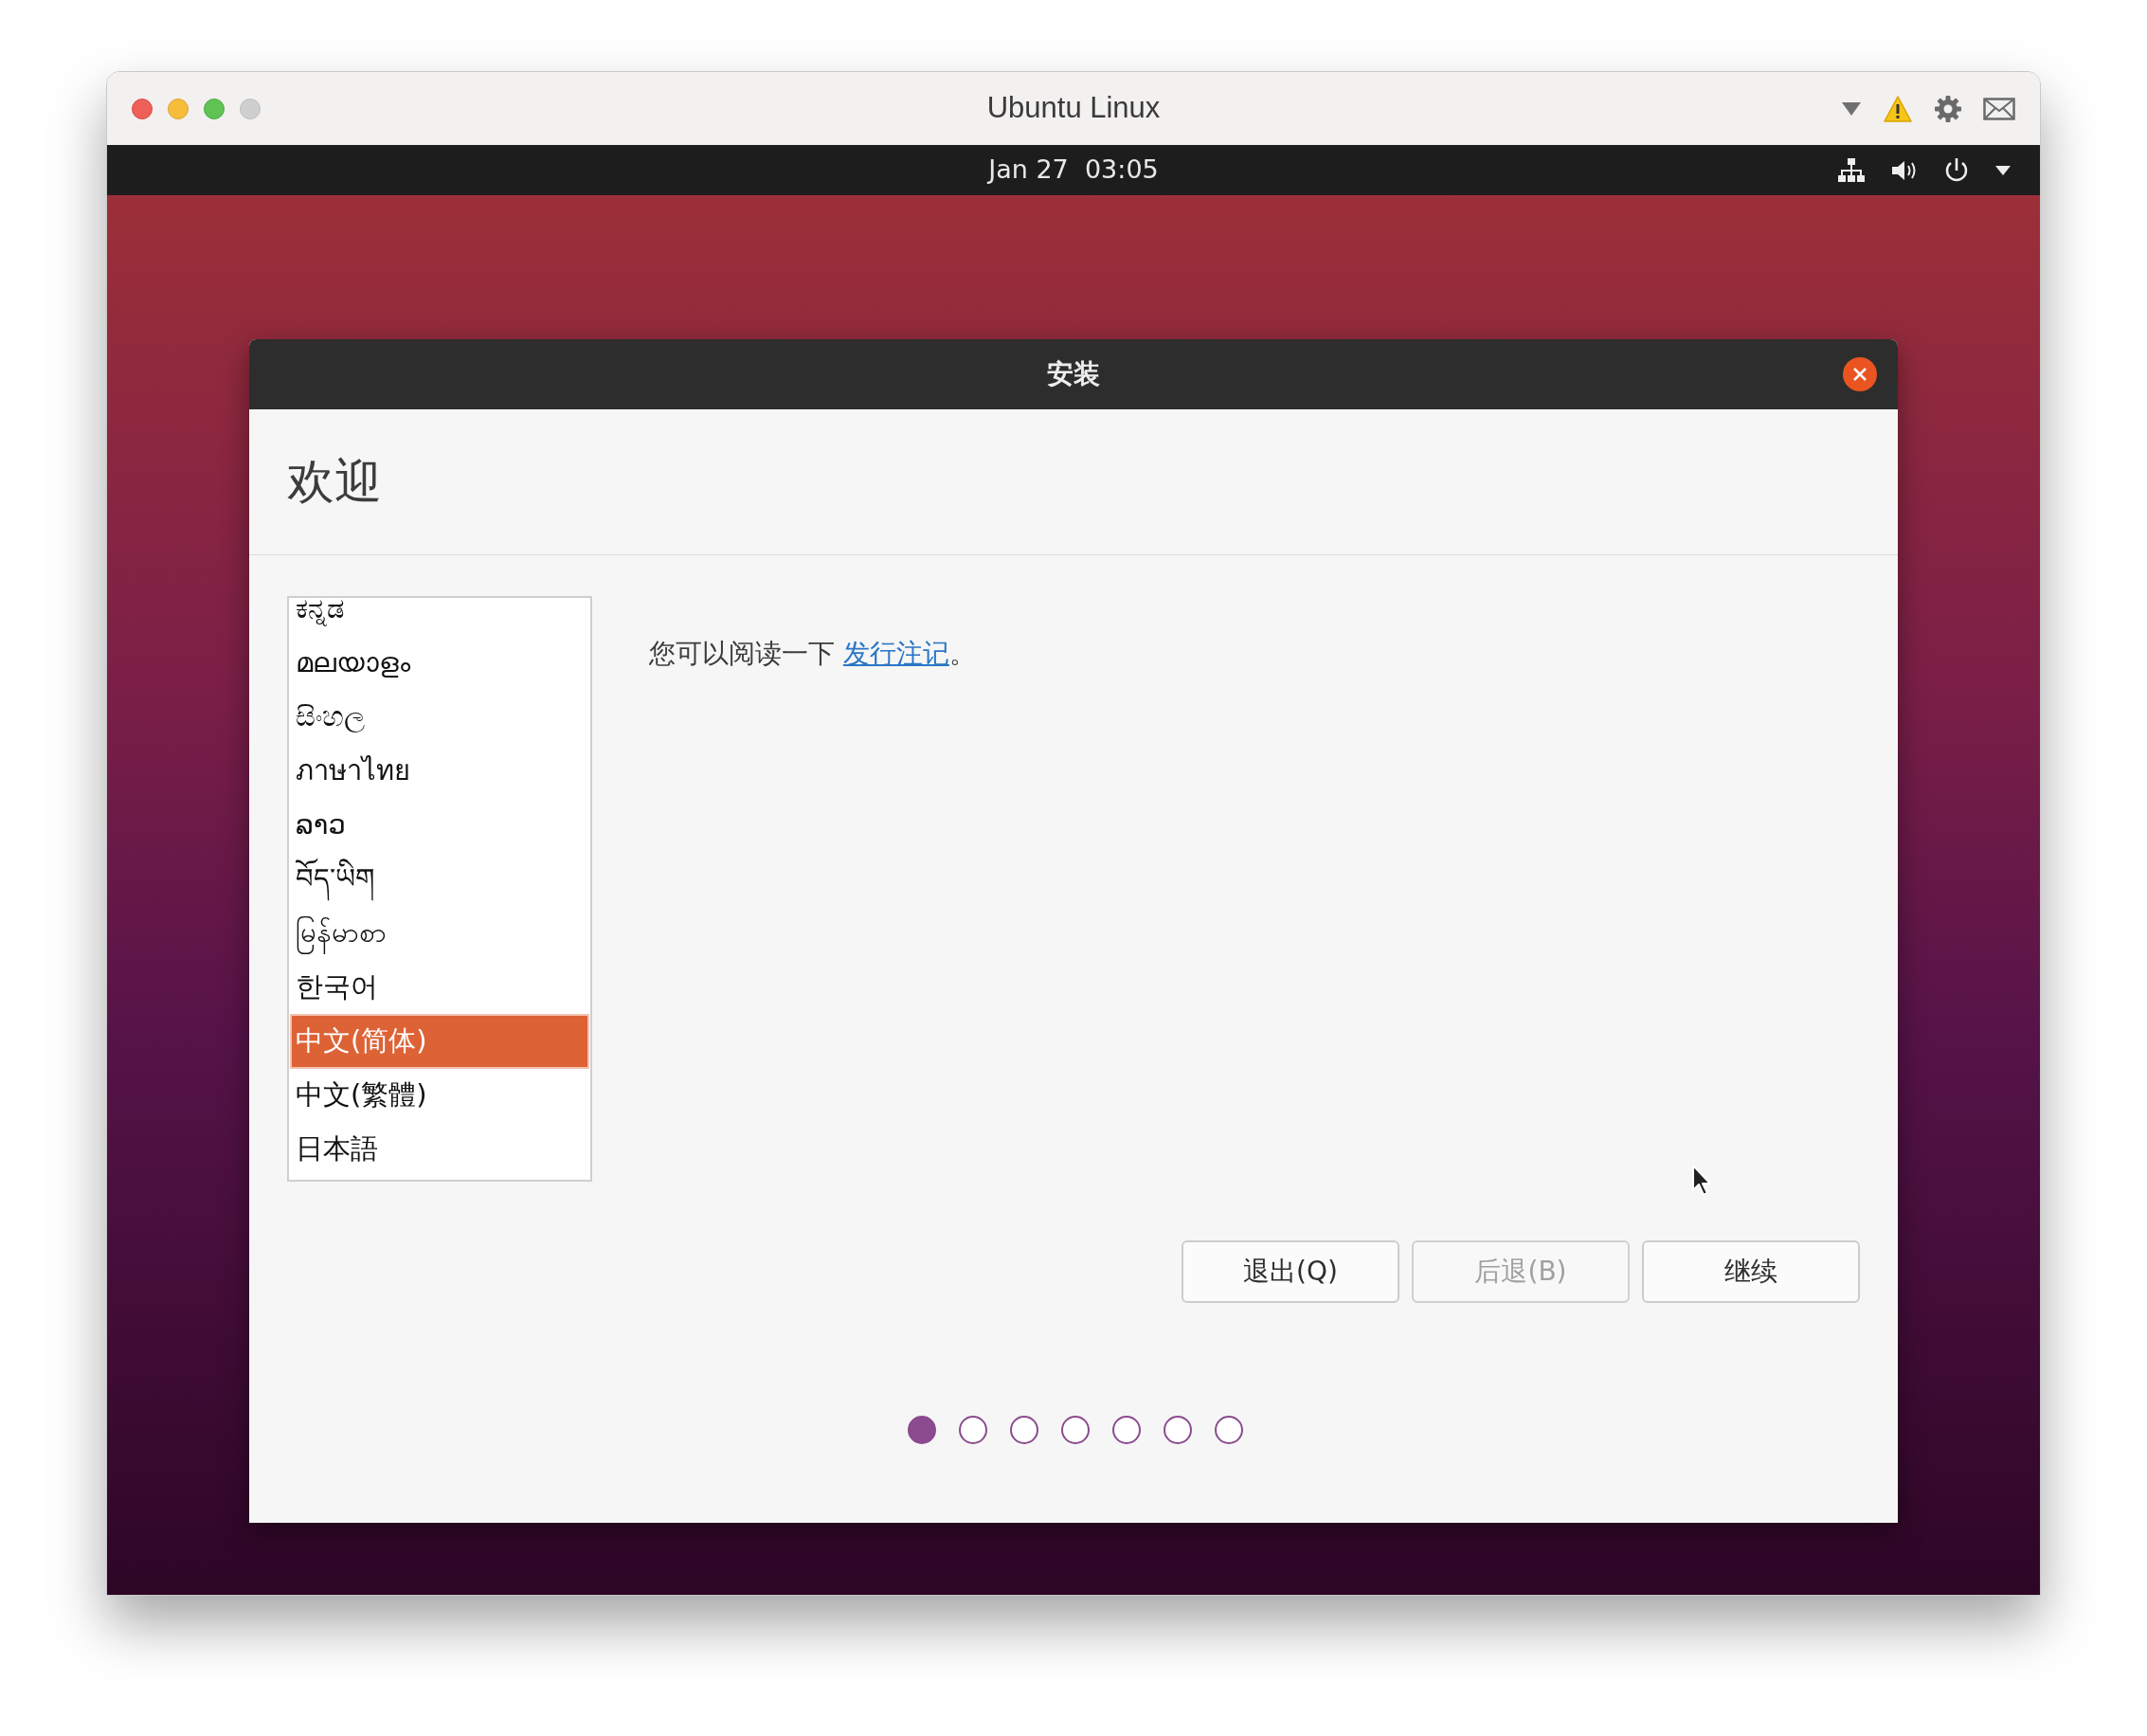 The width and height of the screenshot is (2147, 1736). What do you see at coordinates (1073, 108) in the screenshot?
I see `window-title: Ubuntu Linux` at bounding box center [1073, 108].